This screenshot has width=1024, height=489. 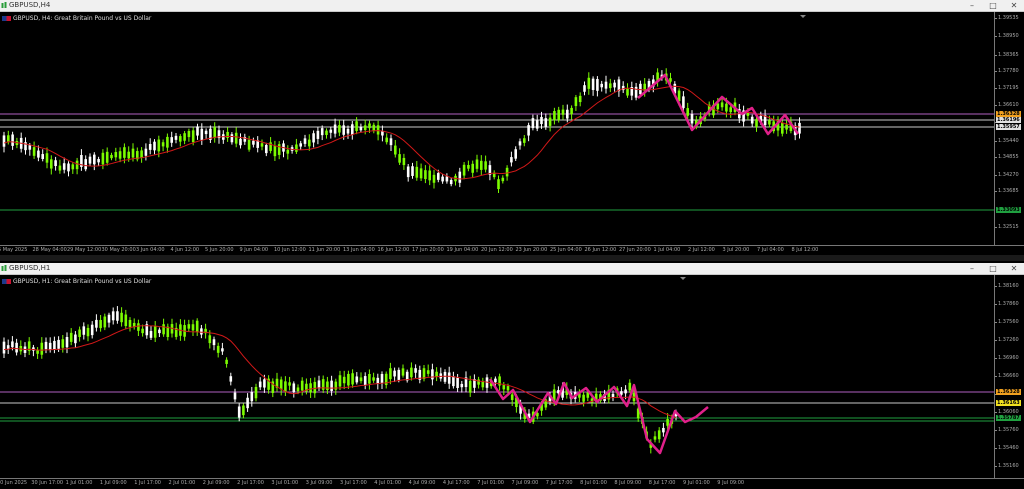 What do you see at coordinates (662, 483) in the screenshot?
I see `x-tick-label: 8 Jul 17:00` at bounding box center [662, 483].